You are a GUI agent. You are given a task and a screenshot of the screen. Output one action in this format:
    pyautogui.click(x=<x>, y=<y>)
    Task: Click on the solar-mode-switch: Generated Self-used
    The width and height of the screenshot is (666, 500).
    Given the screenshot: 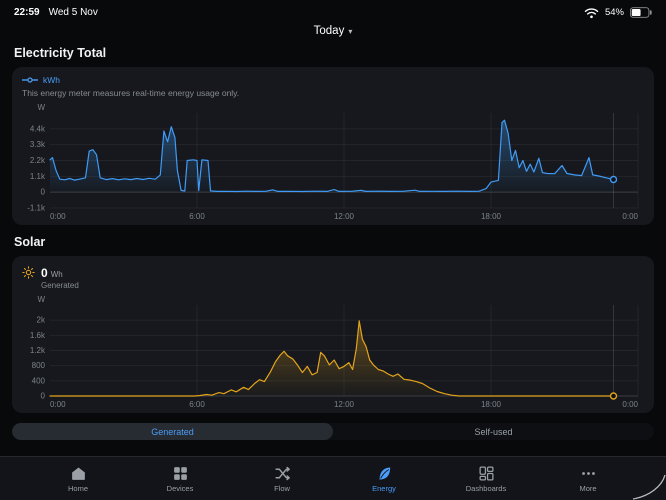 What is the action you would take?
    pyautogui.click(x=333, y=431)
    